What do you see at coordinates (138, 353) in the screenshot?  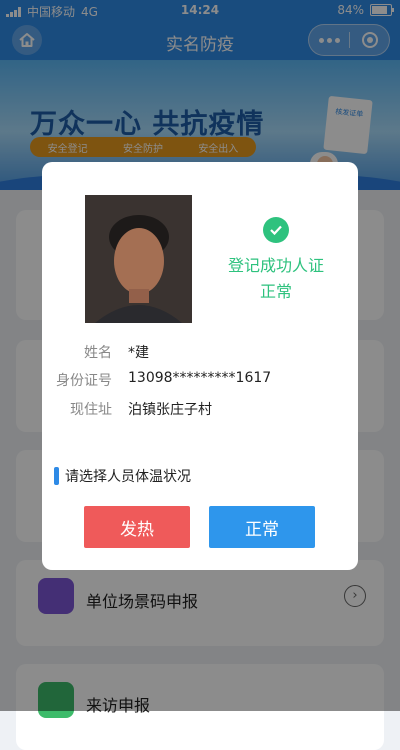 I see `info-value: *建` at bounding box center [138, 353].